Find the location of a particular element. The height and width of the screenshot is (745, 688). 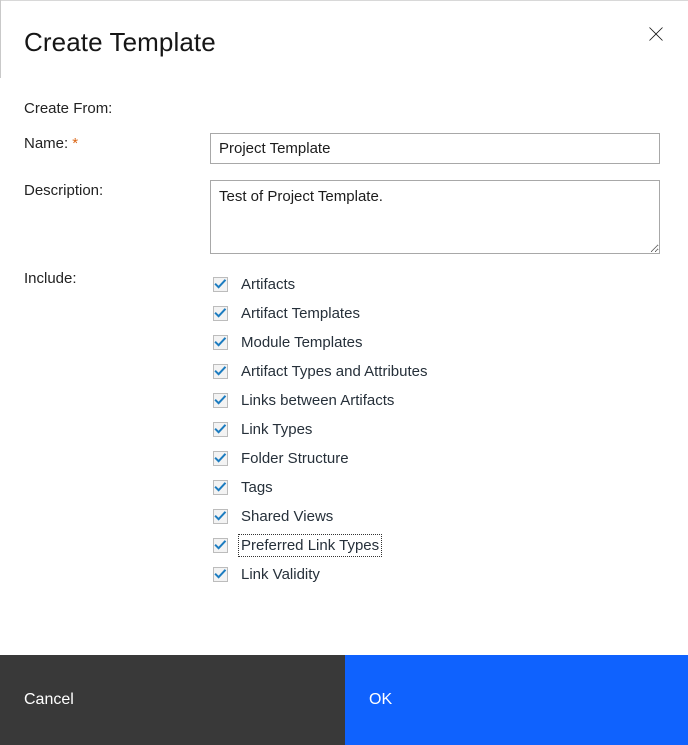

include-checkbox-label: Link Types is located at coordinates (277, 429).